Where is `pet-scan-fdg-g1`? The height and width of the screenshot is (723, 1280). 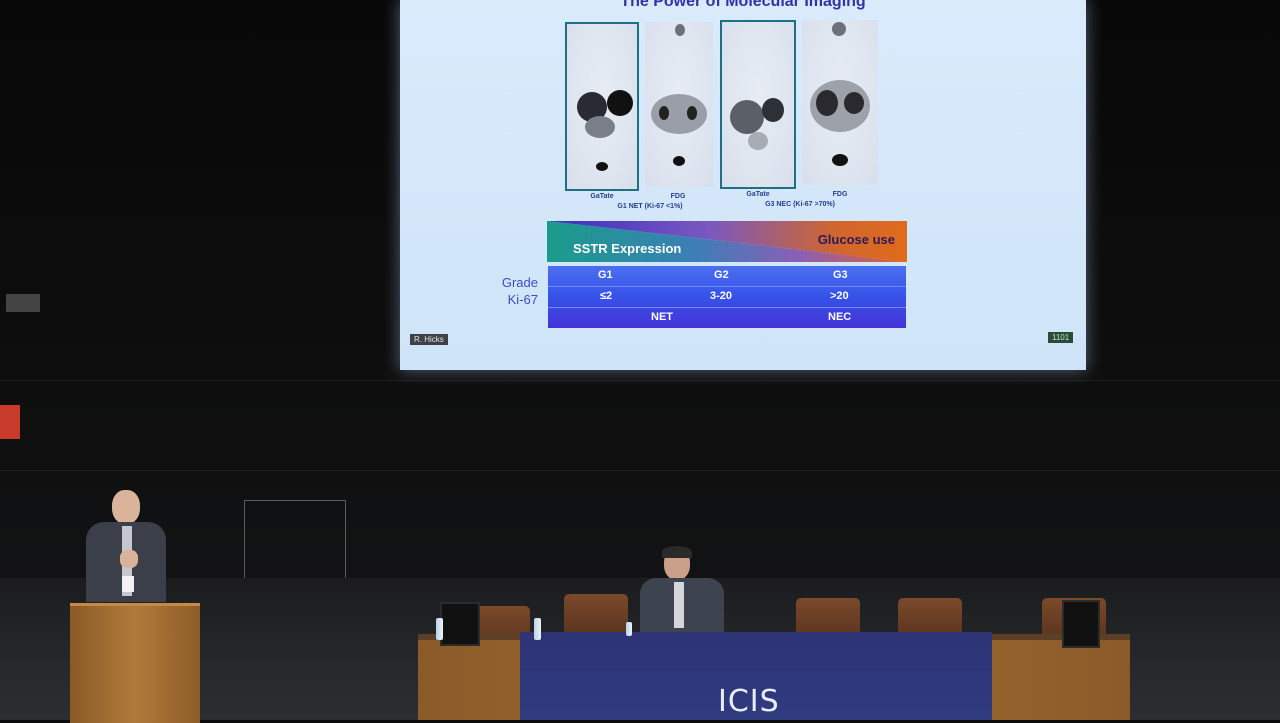 pet-scan-fdg-g1 is located at coordinates (679, 104).